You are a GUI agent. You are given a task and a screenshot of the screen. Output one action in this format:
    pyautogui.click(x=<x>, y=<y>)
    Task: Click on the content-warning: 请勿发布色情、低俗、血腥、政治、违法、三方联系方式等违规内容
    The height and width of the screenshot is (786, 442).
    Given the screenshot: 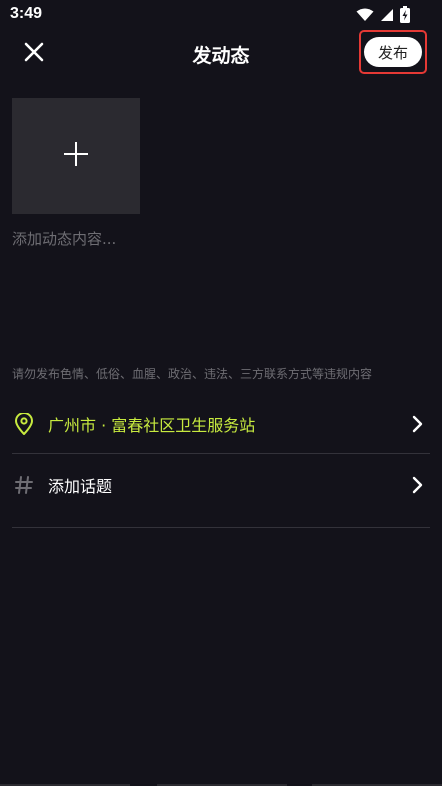 What is the action you would take?
    pyautogui.click(x=192, y=374)
    